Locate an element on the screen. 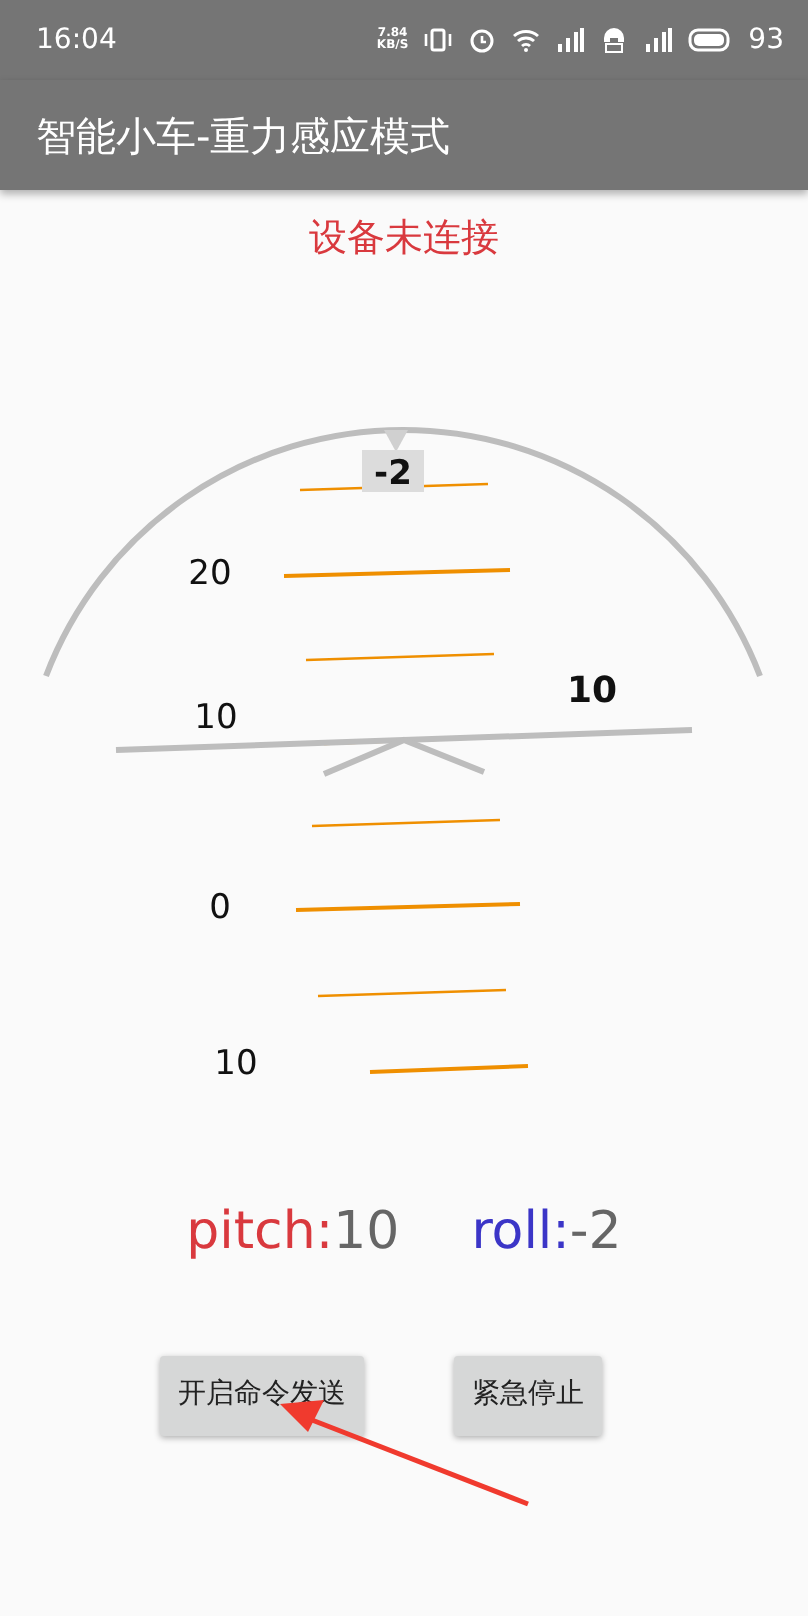 Image resolution: width=808 pixels, height=1616 pixels. battery-icon is located at coordinates (710, 40).